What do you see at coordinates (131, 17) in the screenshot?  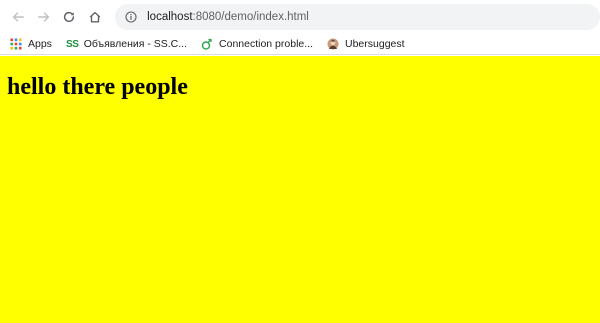 I see `info-icon` at bounding box center [131, 17].